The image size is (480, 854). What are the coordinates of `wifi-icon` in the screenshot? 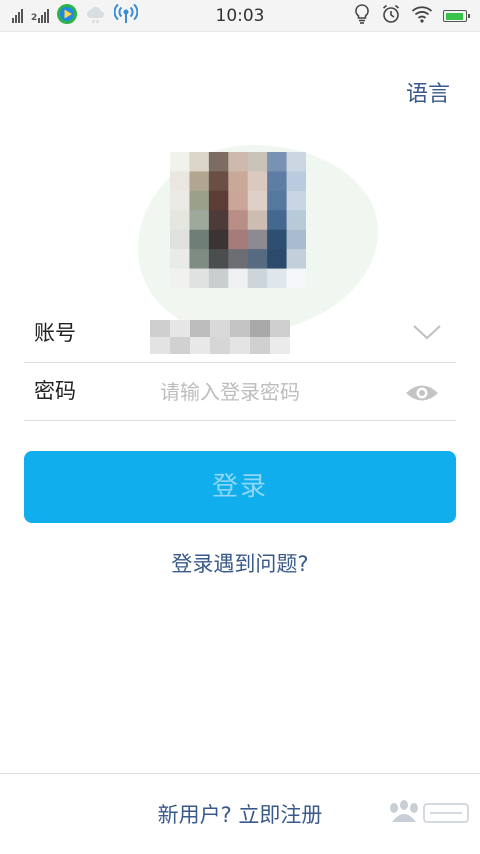 It's located at (422, 16).